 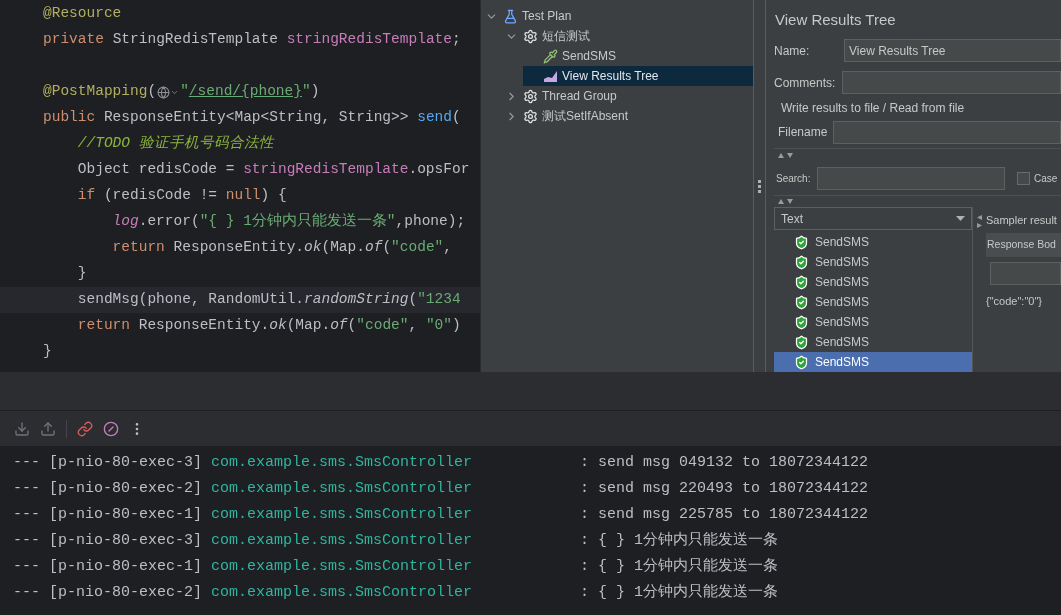 What do you see at coordinates (1023, 245) in the screenshot?
I see `tab: Response Bod` at bounding box center [1023, 245].